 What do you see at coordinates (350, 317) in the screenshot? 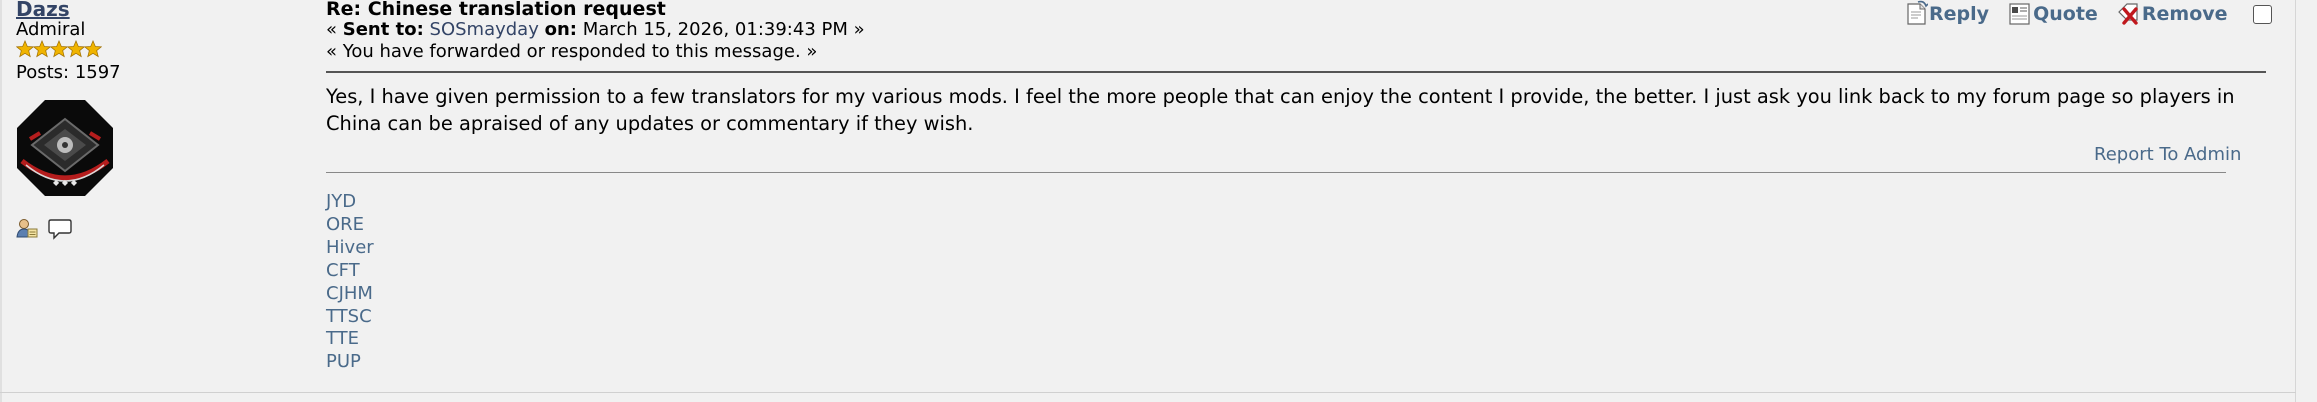
I see `signature-link: TTSC` at bounding box center [350, 317].